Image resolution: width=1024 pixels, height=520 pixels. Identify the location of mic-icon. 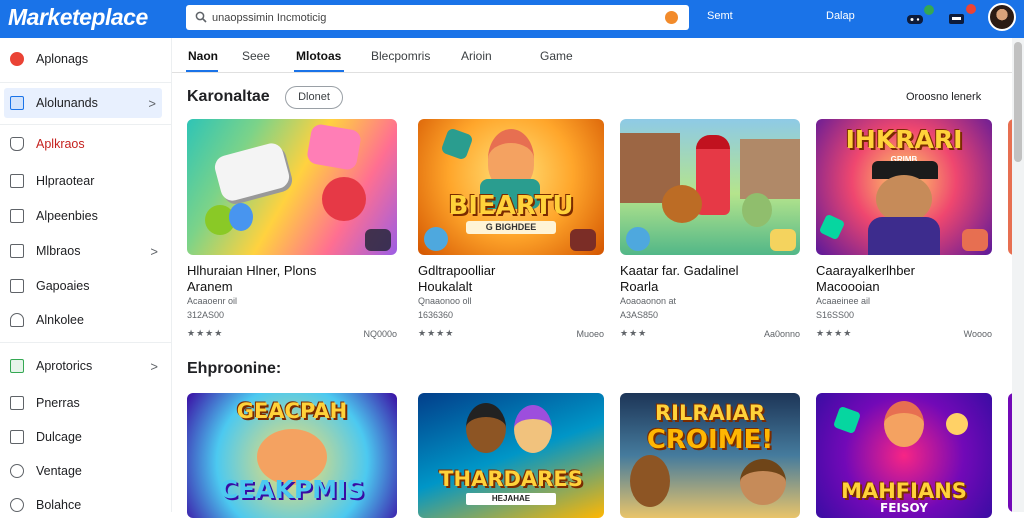
(671, 17).